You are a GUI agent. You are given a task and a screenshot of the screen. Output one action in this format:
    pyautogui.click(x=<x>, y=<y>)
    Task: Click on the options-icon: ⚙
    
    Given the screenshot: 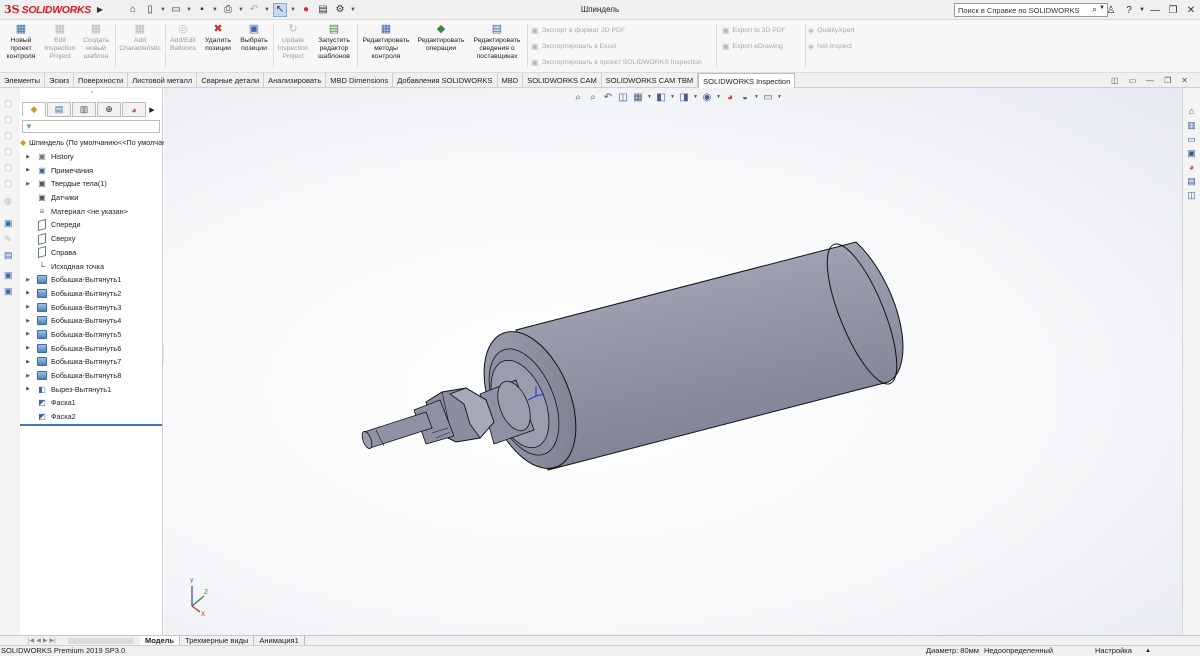 What is the action you would take?
    pyautogui.click(x=340, y=10)
    